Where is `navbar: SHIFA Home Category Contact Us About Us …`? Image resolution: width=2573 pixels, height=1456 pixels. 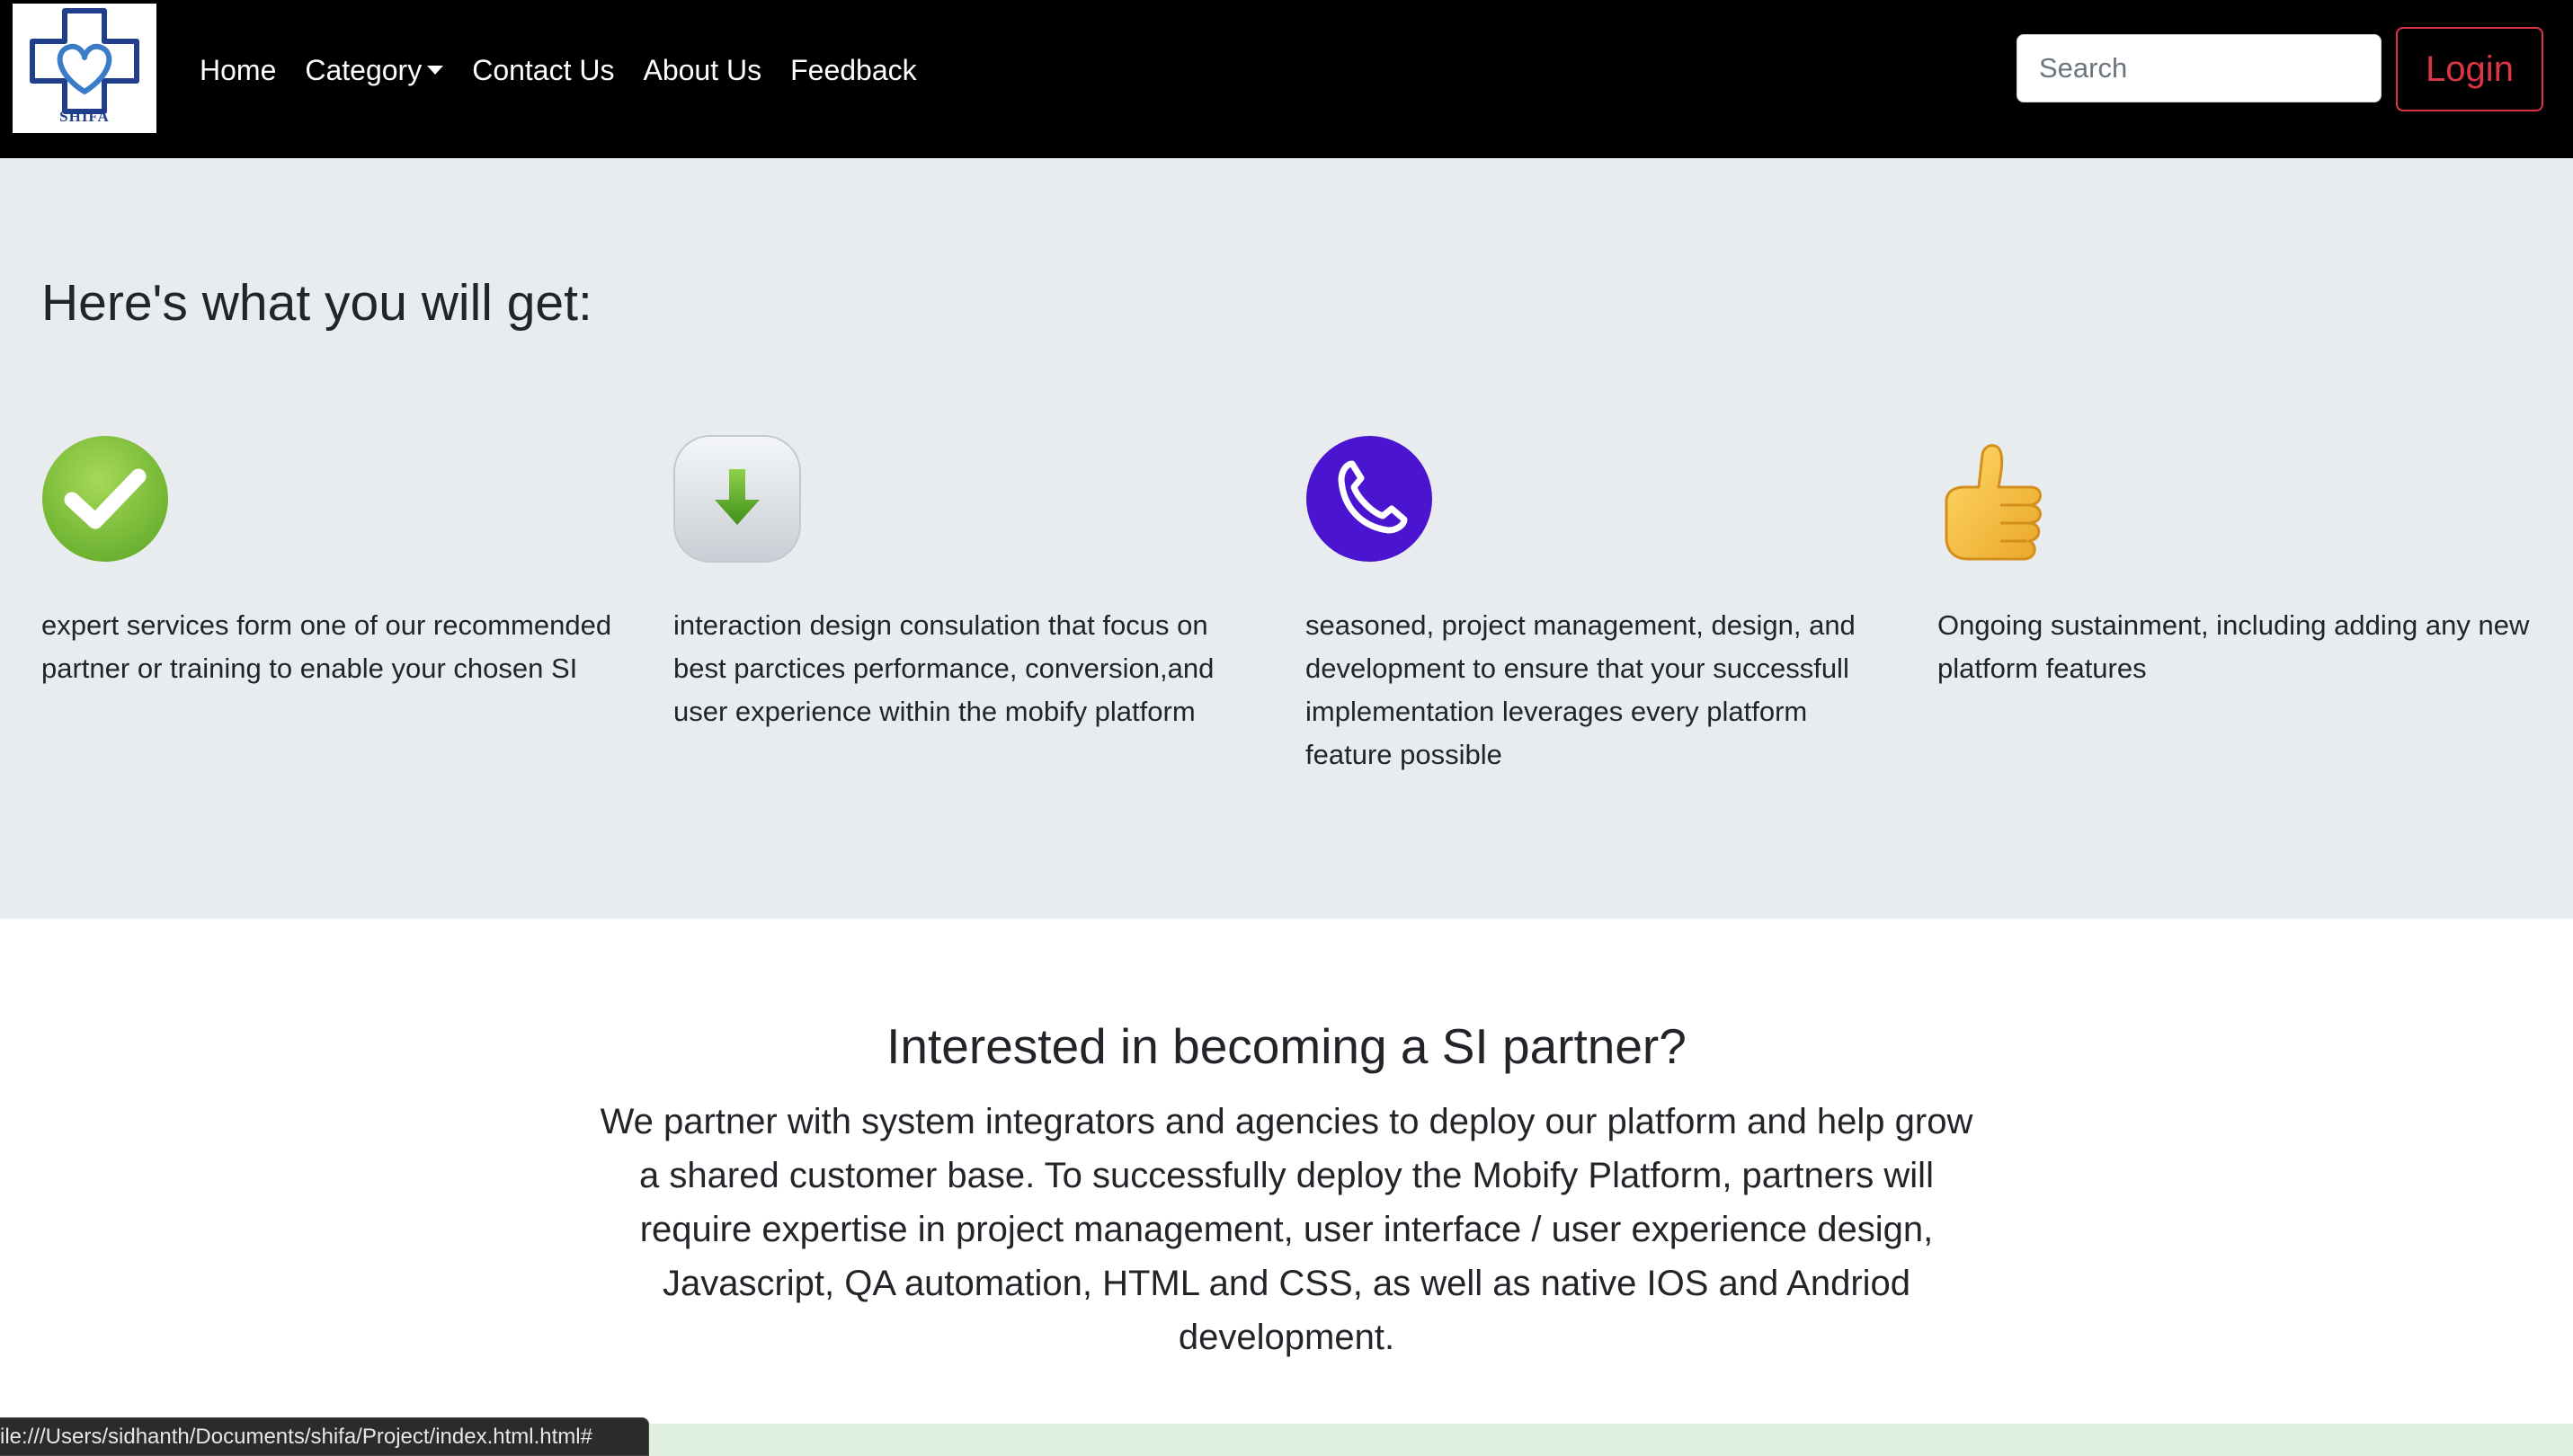 navbar: SHIFA Home Category Contact Us About Us … is located at coordinates (1286, 79).